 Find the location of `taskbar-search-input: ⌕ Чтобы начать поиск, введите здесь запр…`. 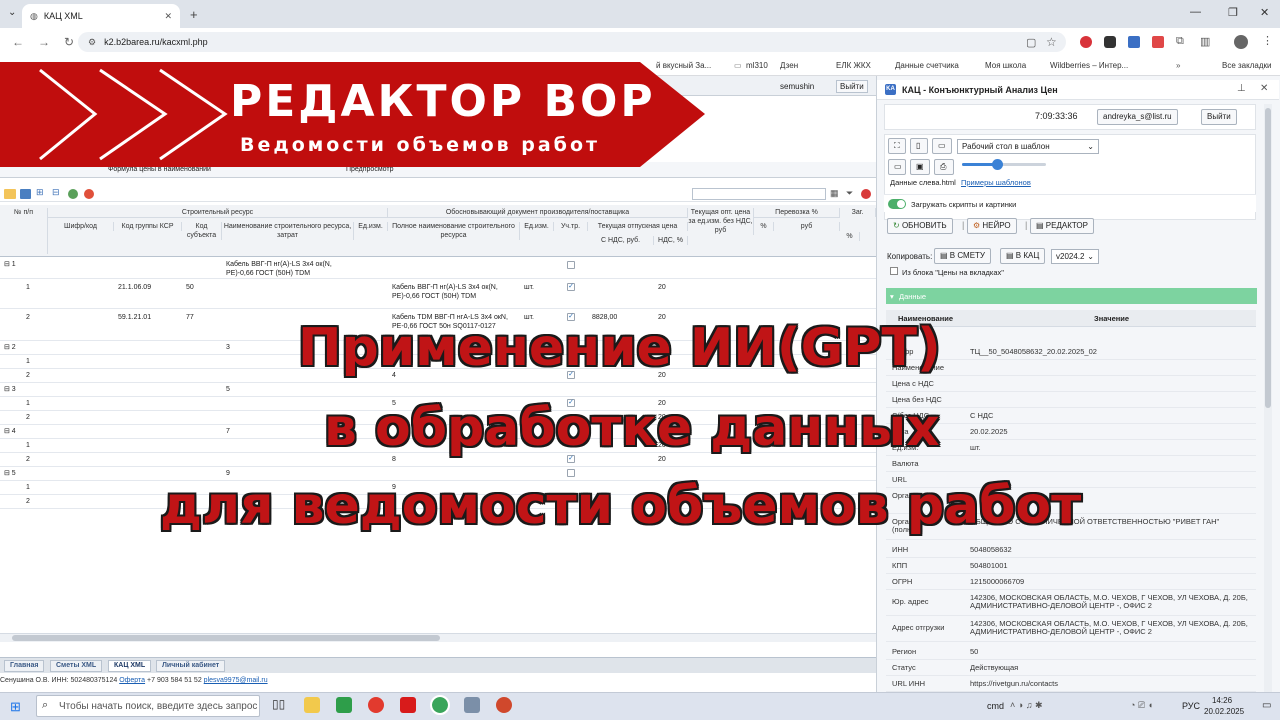

taskbar-search-input: ⌕ Чтобы начать поиск, введите здесь запр… is located at coordinates (148, 706).